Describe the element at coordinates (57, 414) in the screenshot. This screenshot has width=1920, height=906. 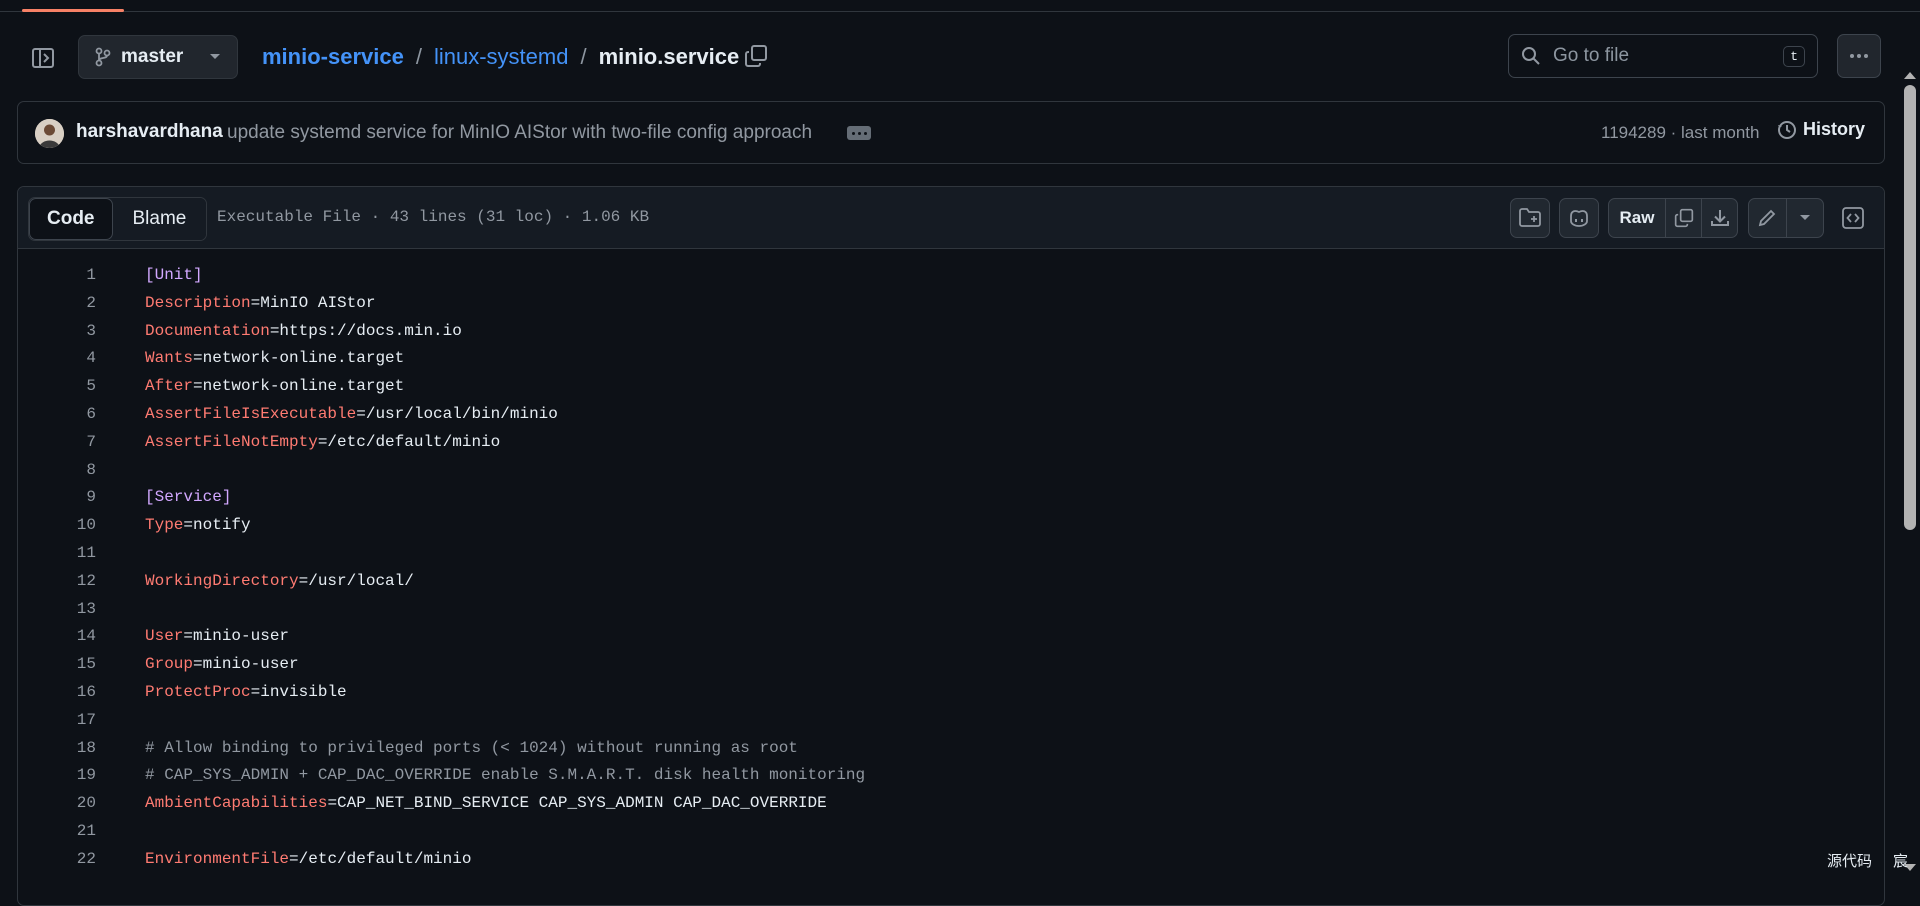
I see `line-number: 6` at that location.